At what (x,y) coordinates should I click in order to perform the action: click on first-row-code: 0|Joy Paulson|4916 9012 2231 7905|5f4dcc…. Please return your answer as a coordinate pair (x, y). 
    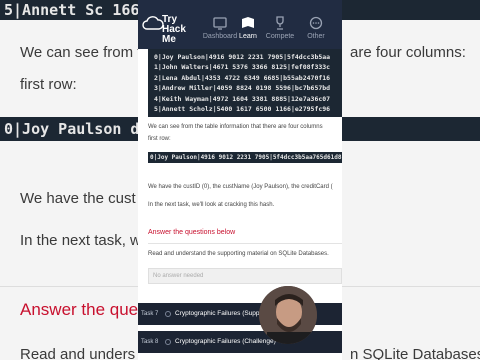
    Looking at the image, I should click on (245, 157).